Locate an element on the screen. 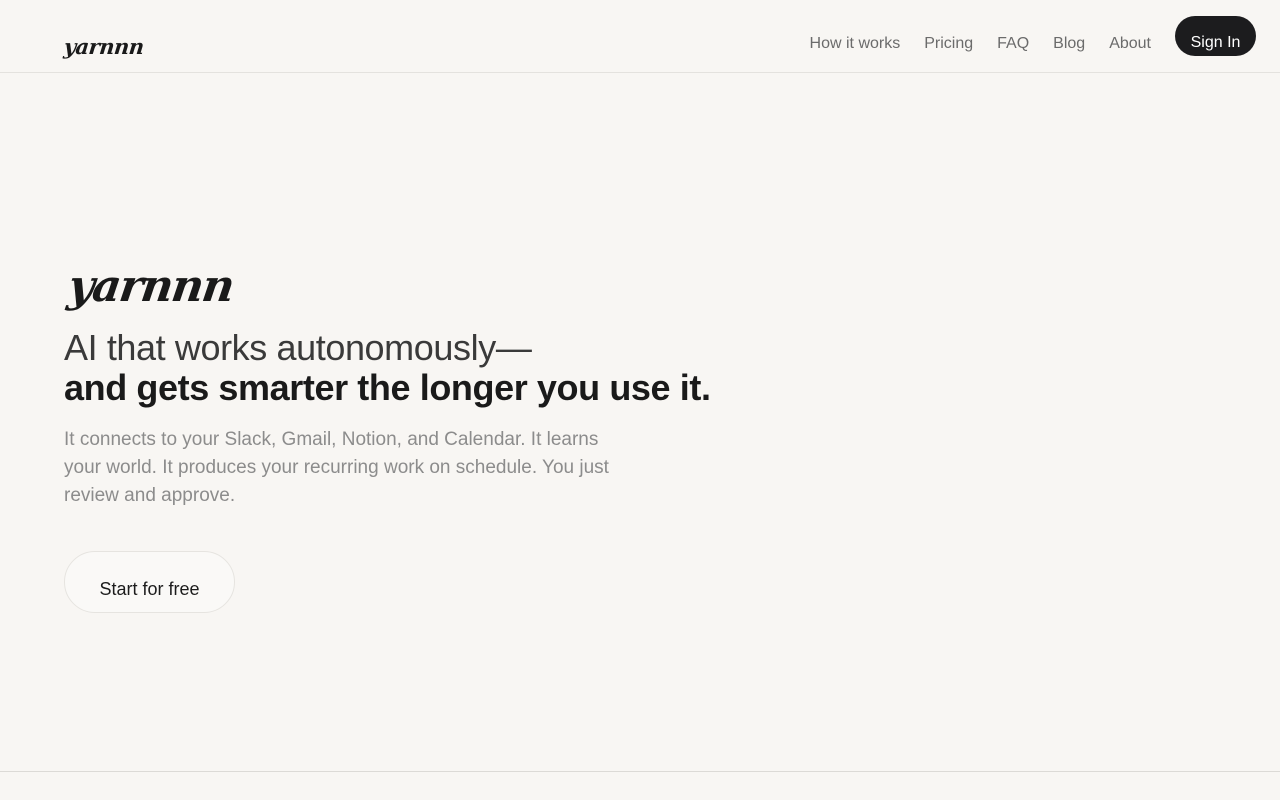 The height and width of the screenshot is (800, 1280). start-for-free-button: Start for free is located at coordinates (149, 582).